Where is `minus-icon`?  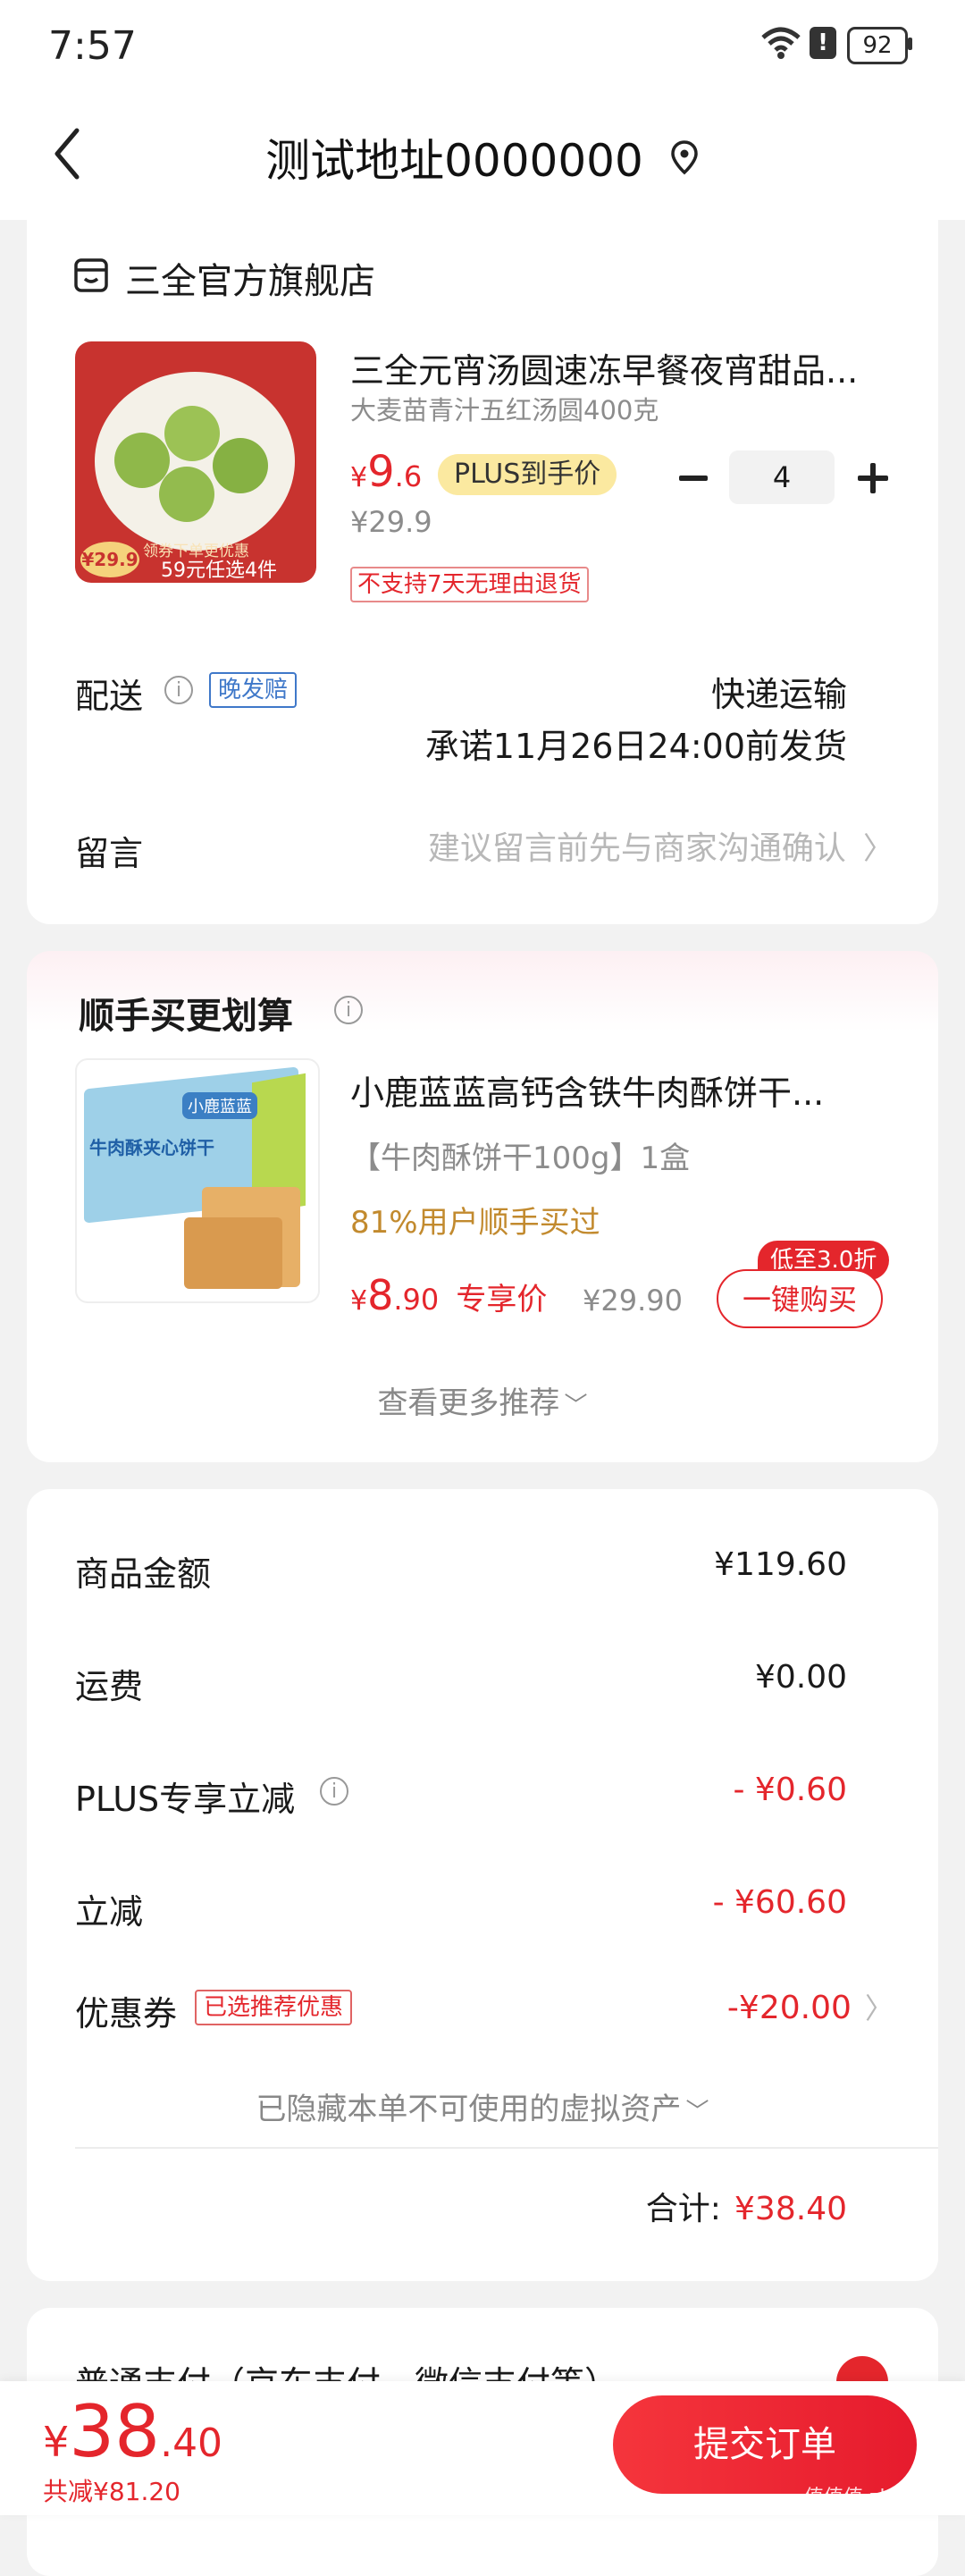 minus-icon is located at coordinates (693, 479).